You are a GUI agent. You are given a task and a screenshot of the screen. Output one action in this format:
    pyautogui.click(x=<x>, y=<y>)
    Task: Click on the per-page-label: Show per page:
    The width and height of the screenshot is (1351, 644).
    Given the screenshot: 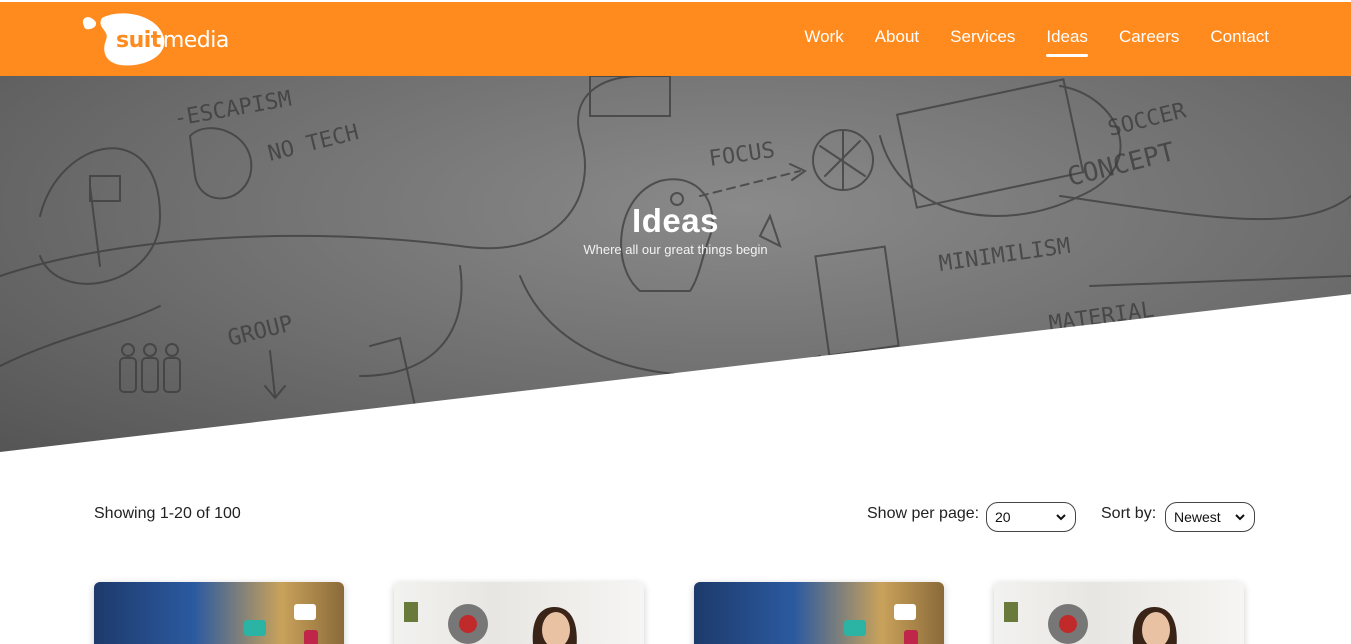 What is the action you would take?
    pyautogui.click(x=923, y=513)
    